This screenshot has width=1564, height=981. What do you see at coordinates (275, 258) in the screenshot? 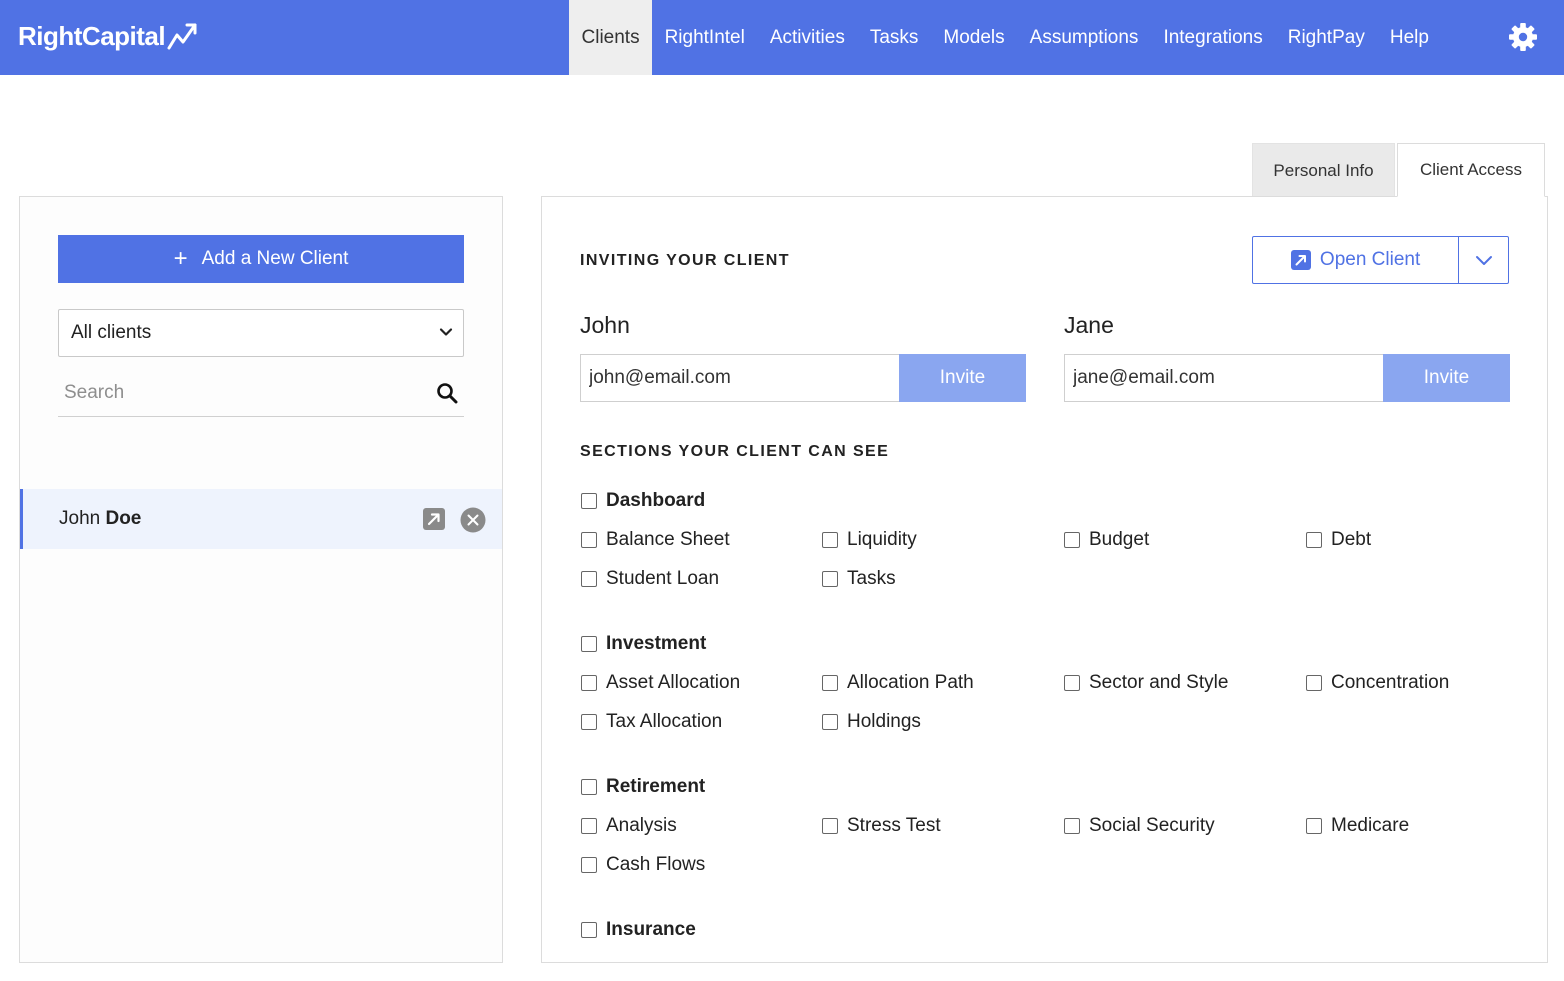
I see `add-new-client-label: Add a New Client` at bounding box center [275, 258].